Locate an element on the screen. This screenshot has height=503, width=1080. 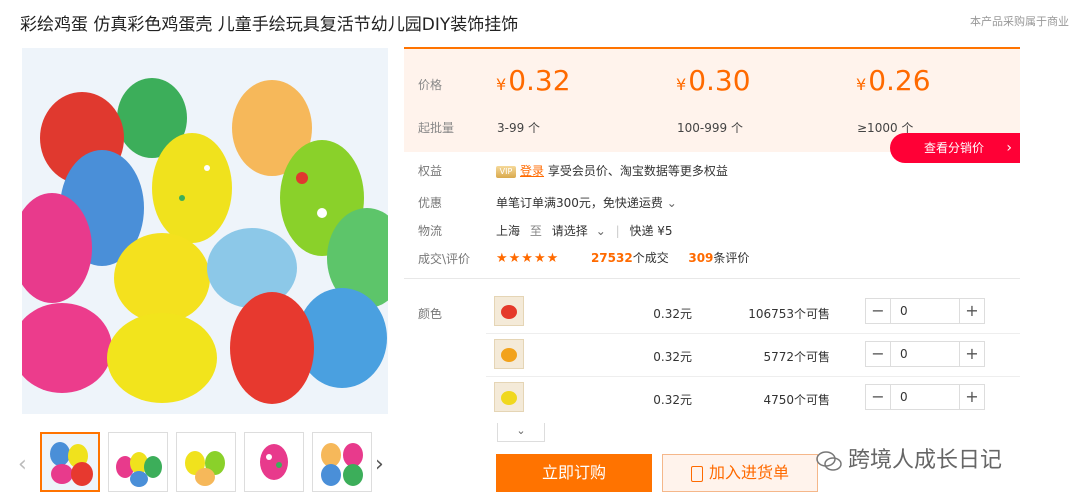
tier-range-1: 3-99 个 is located at coordinates (519, 128).